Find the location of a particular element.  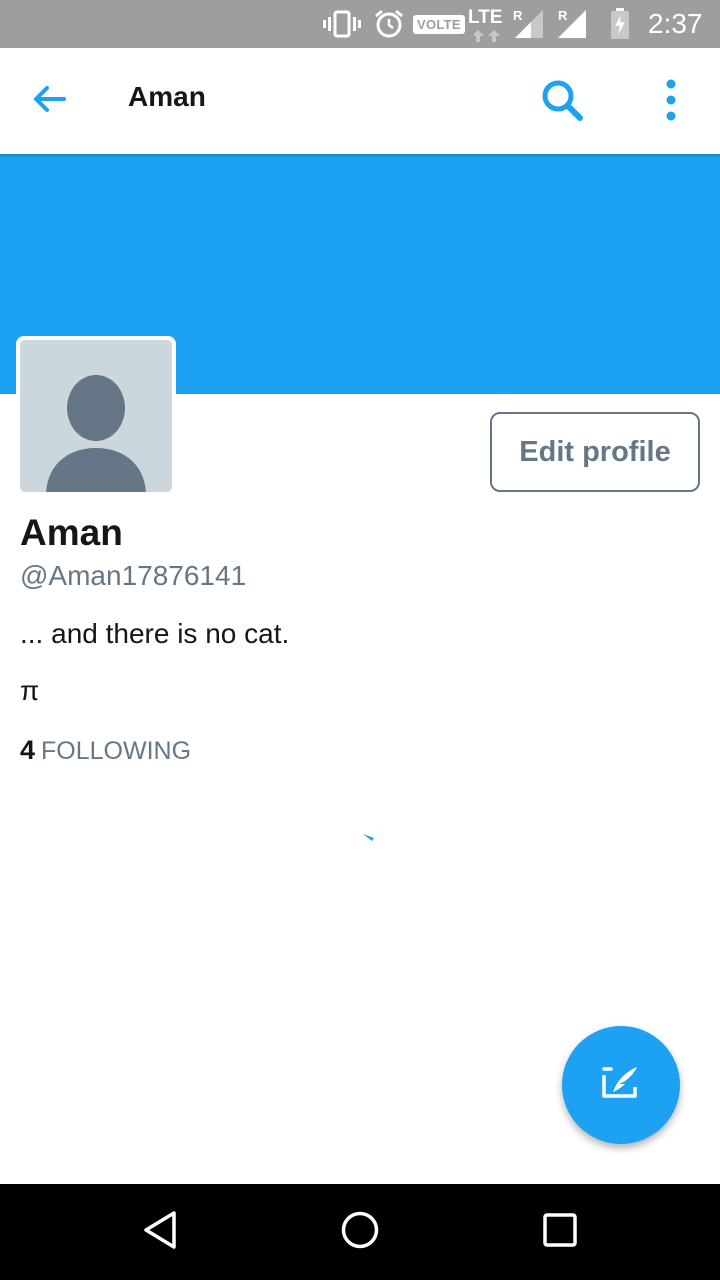

following-link: 4 FOLLOWING is located at coordinates (105, 750).